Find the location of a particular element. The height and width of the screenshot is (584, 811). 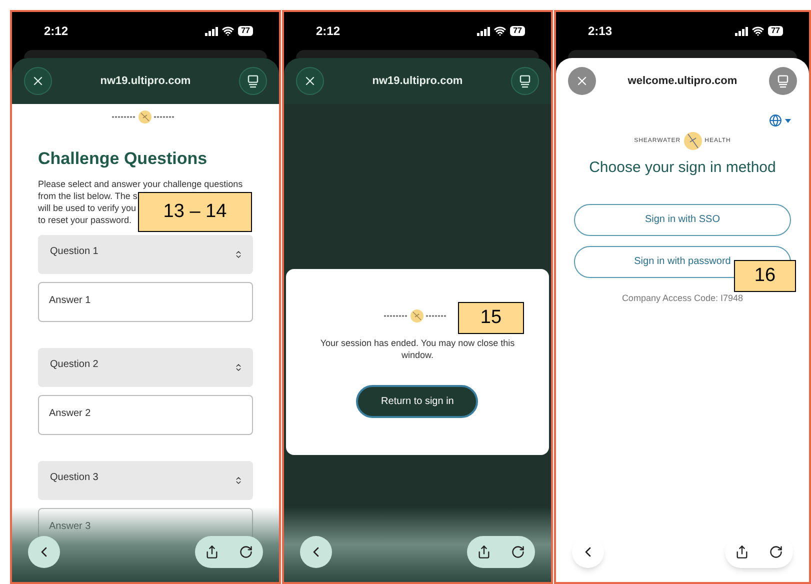

step-number-tooltip: 13 – 14 is located at coordinates (195, 212).